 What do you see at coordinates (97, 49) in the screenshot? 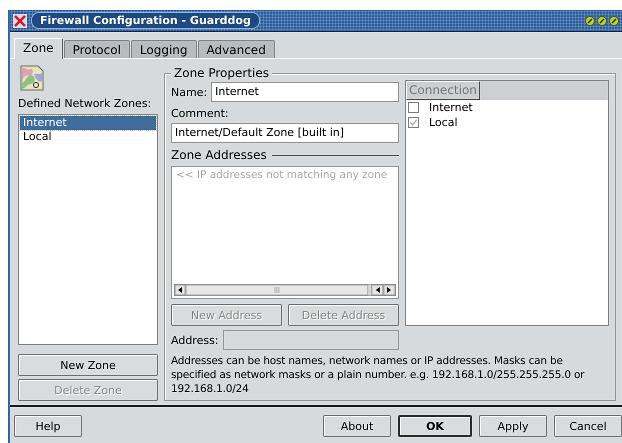
I see `tab: Protocol` at bounding box center [97, 49].